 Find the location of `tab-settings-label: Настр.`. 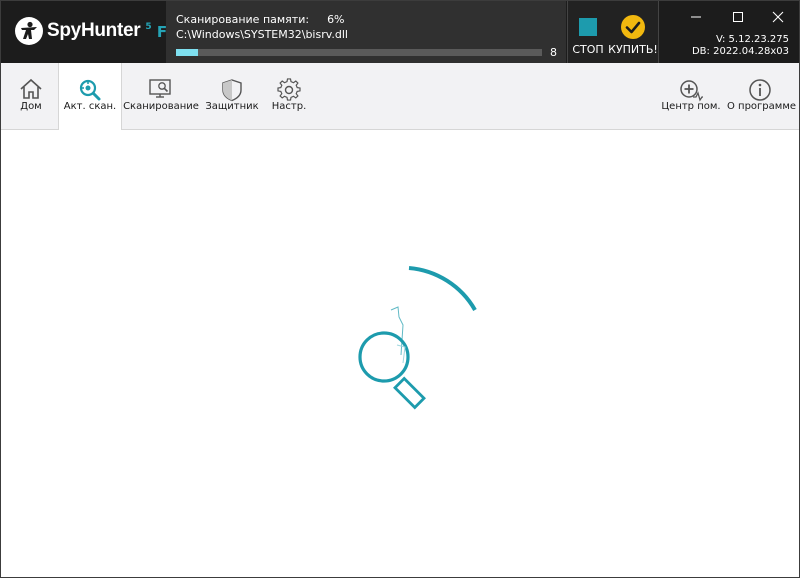

tab-settings-label: Настр. is located at coordinates (289, 106).